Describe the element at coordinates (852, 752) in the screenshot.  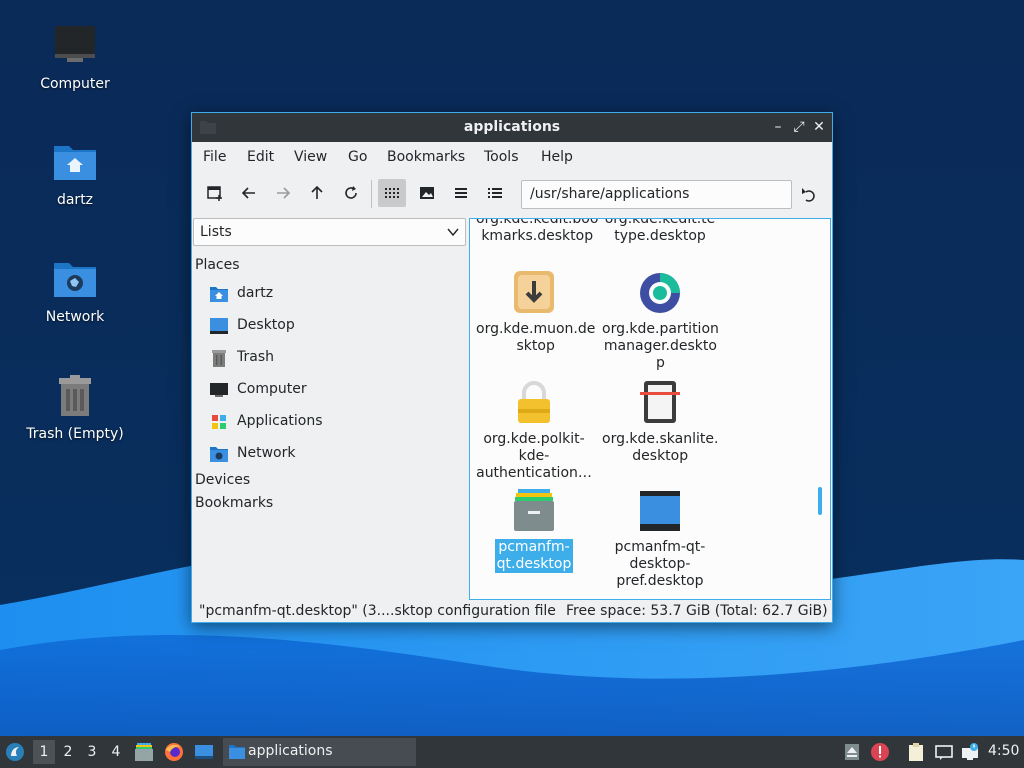
I see `eject-icon` at that location.